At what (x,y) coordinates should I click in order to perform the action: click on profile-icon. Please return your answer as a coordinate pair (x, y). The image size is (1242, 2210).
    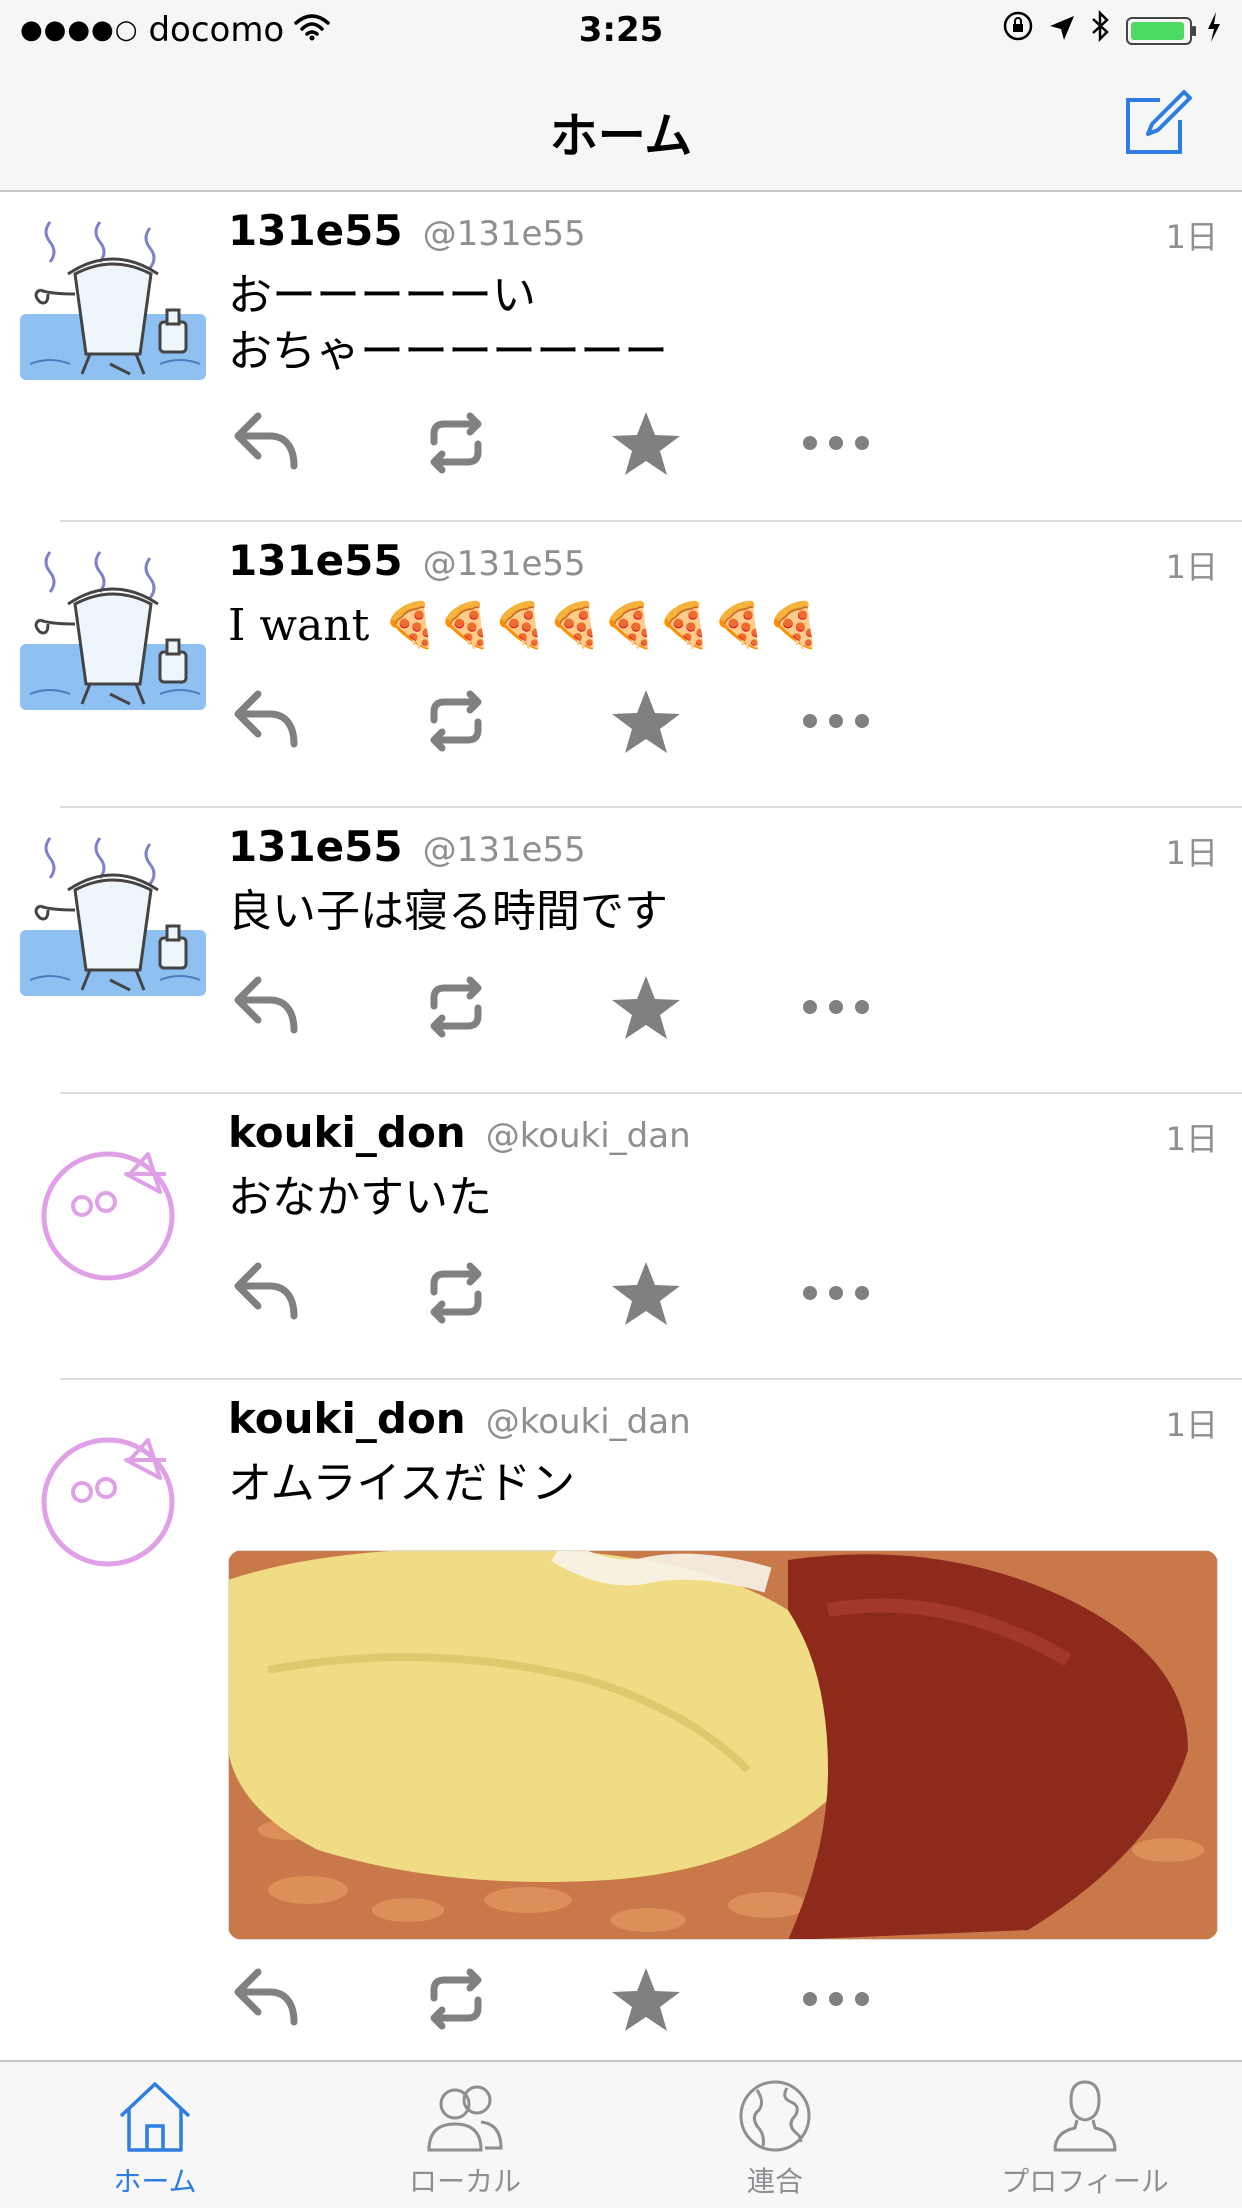
    Looking at the image, I should click on (1085, 2116).